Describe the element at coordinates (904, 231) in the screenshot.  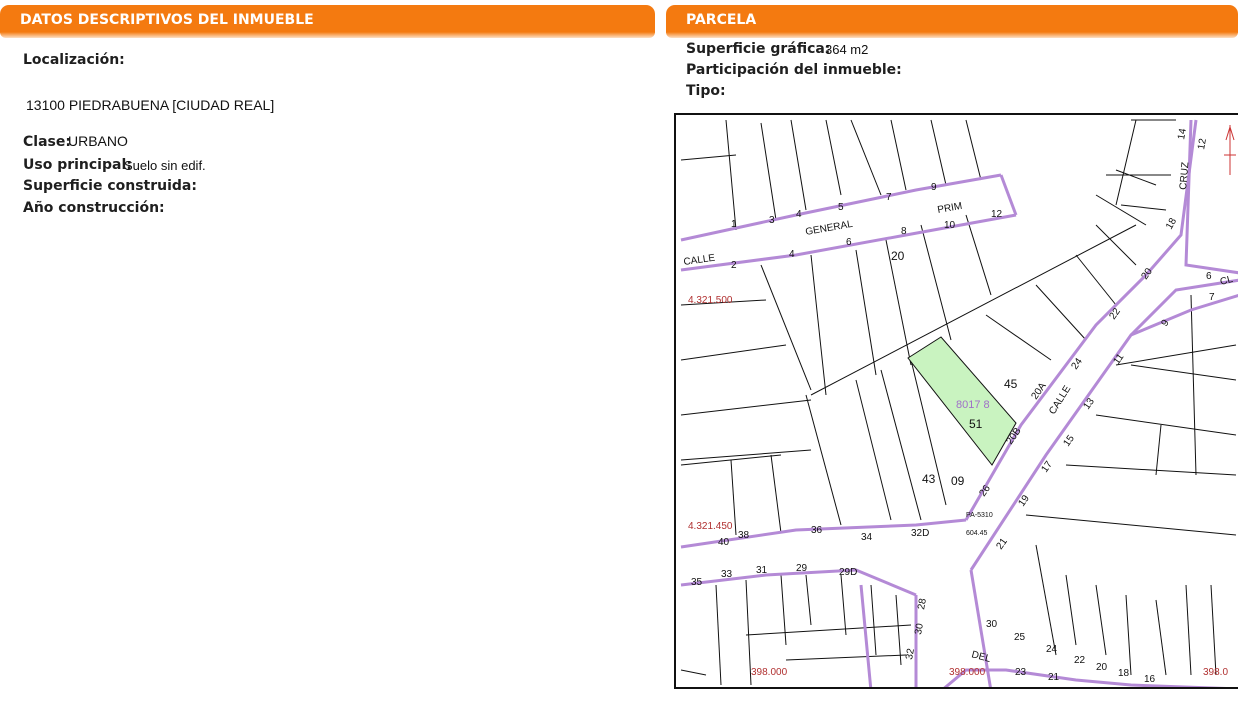
I see `house-number: 8` at that location.